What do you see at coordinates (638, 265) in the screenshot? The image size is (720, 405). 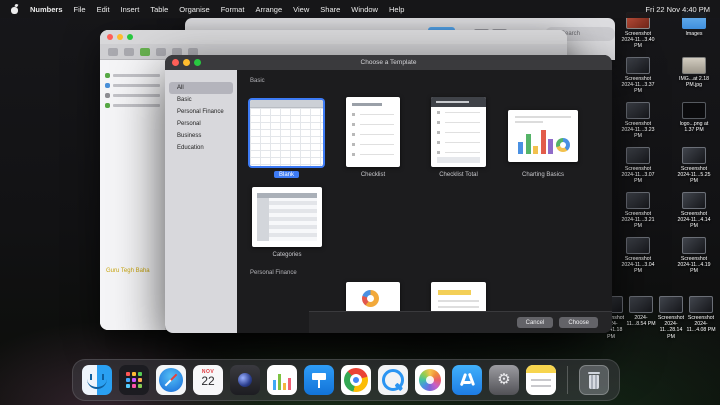 I see `file-label: Screenshot 2024-11...3.04 PM` at bounding box center [638, 265].